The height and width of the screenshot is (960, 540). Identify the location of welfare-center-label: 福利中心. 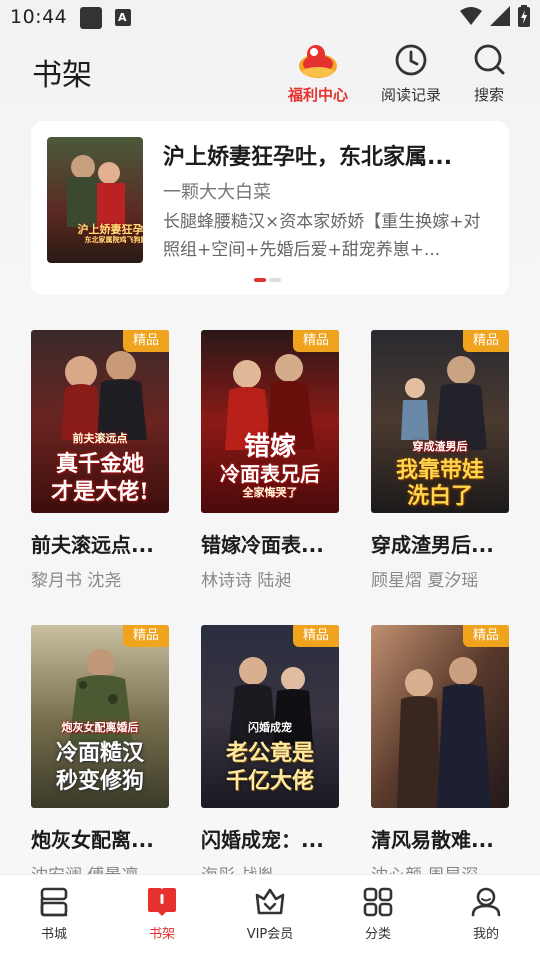
(317, 95).